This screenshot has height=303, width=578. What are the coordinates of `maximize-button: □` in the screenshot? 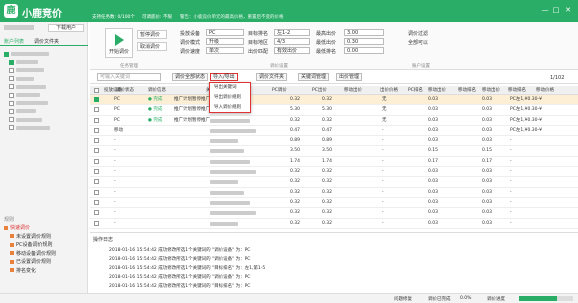 It's located at (556, 10).